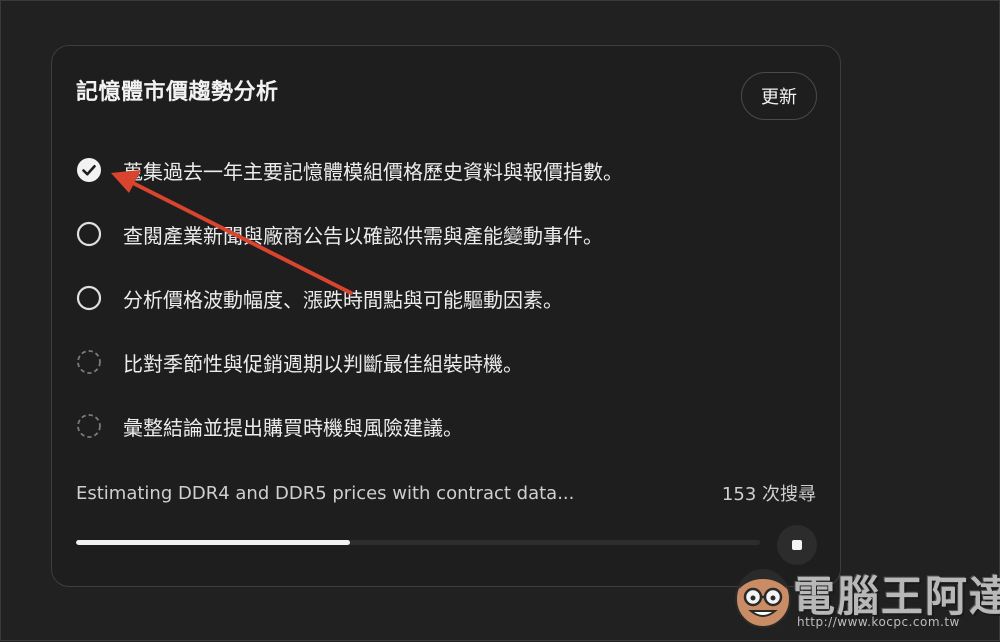 The height and width of the screenshot is (642, 1000). Describe the element at coordinates (373, 171) in the screenshot. I see `step-text: 蒐集過去一年主要記憶體模組價格歷史資料與報價指數。` at that location.